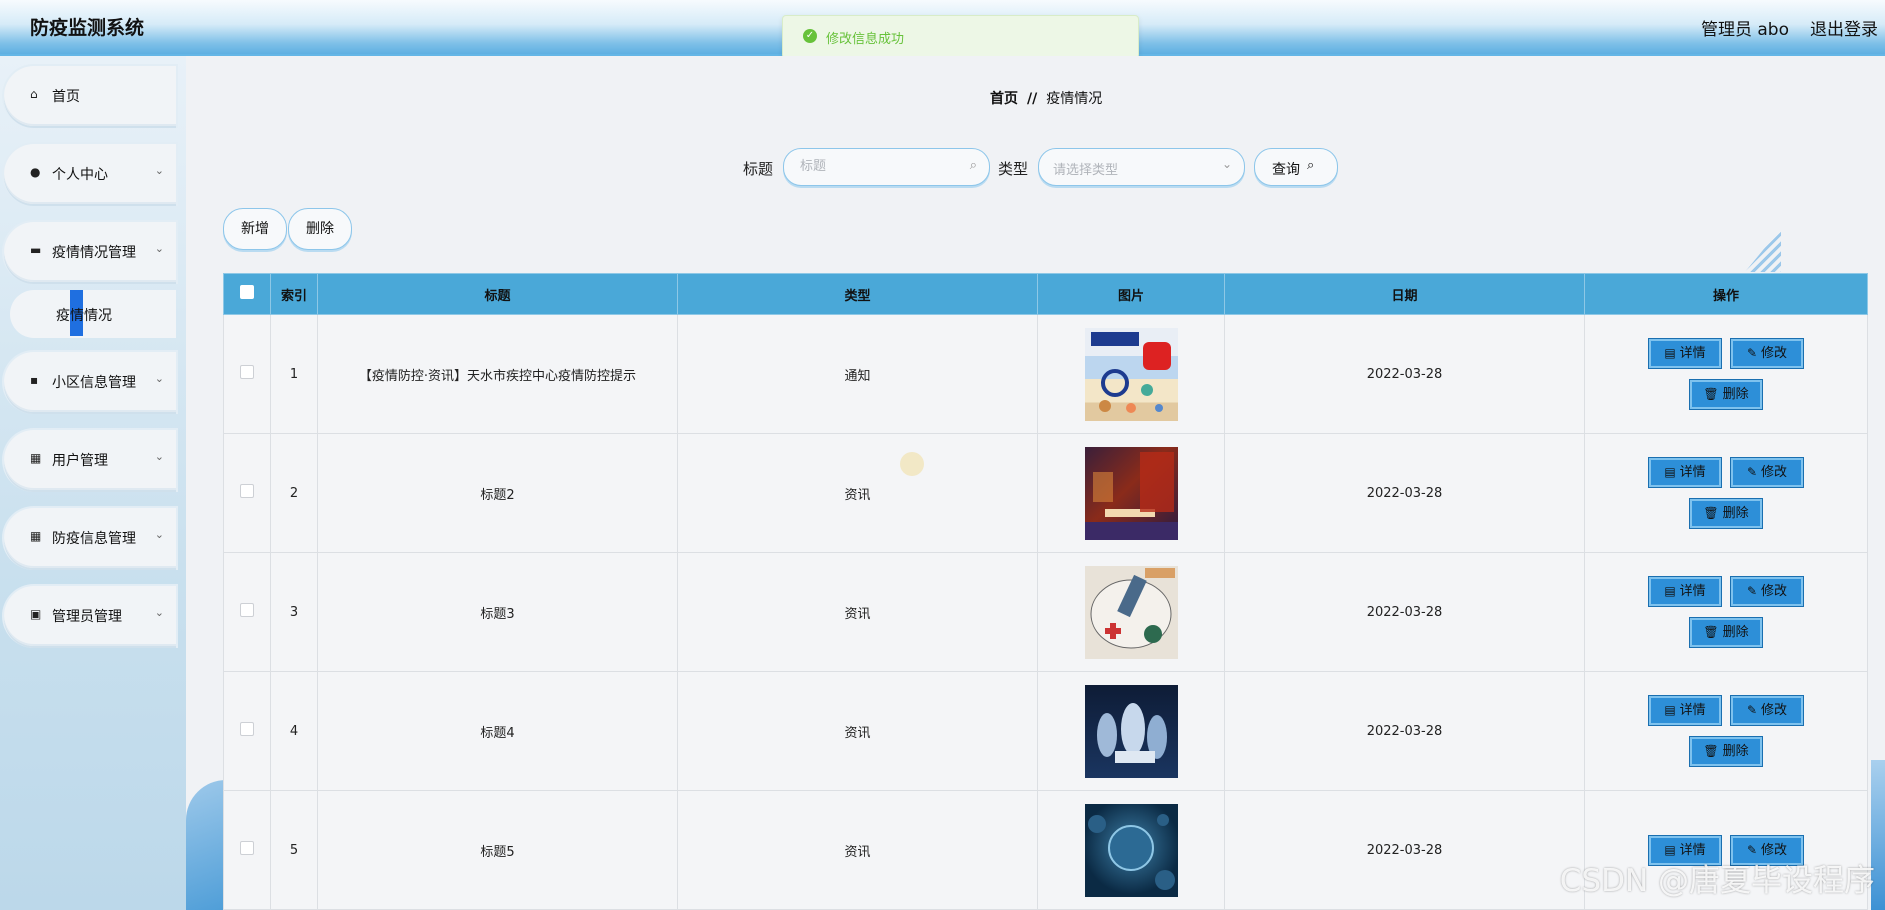  I want to click on breadcrumb-home: 首页, so click(1004, 99).